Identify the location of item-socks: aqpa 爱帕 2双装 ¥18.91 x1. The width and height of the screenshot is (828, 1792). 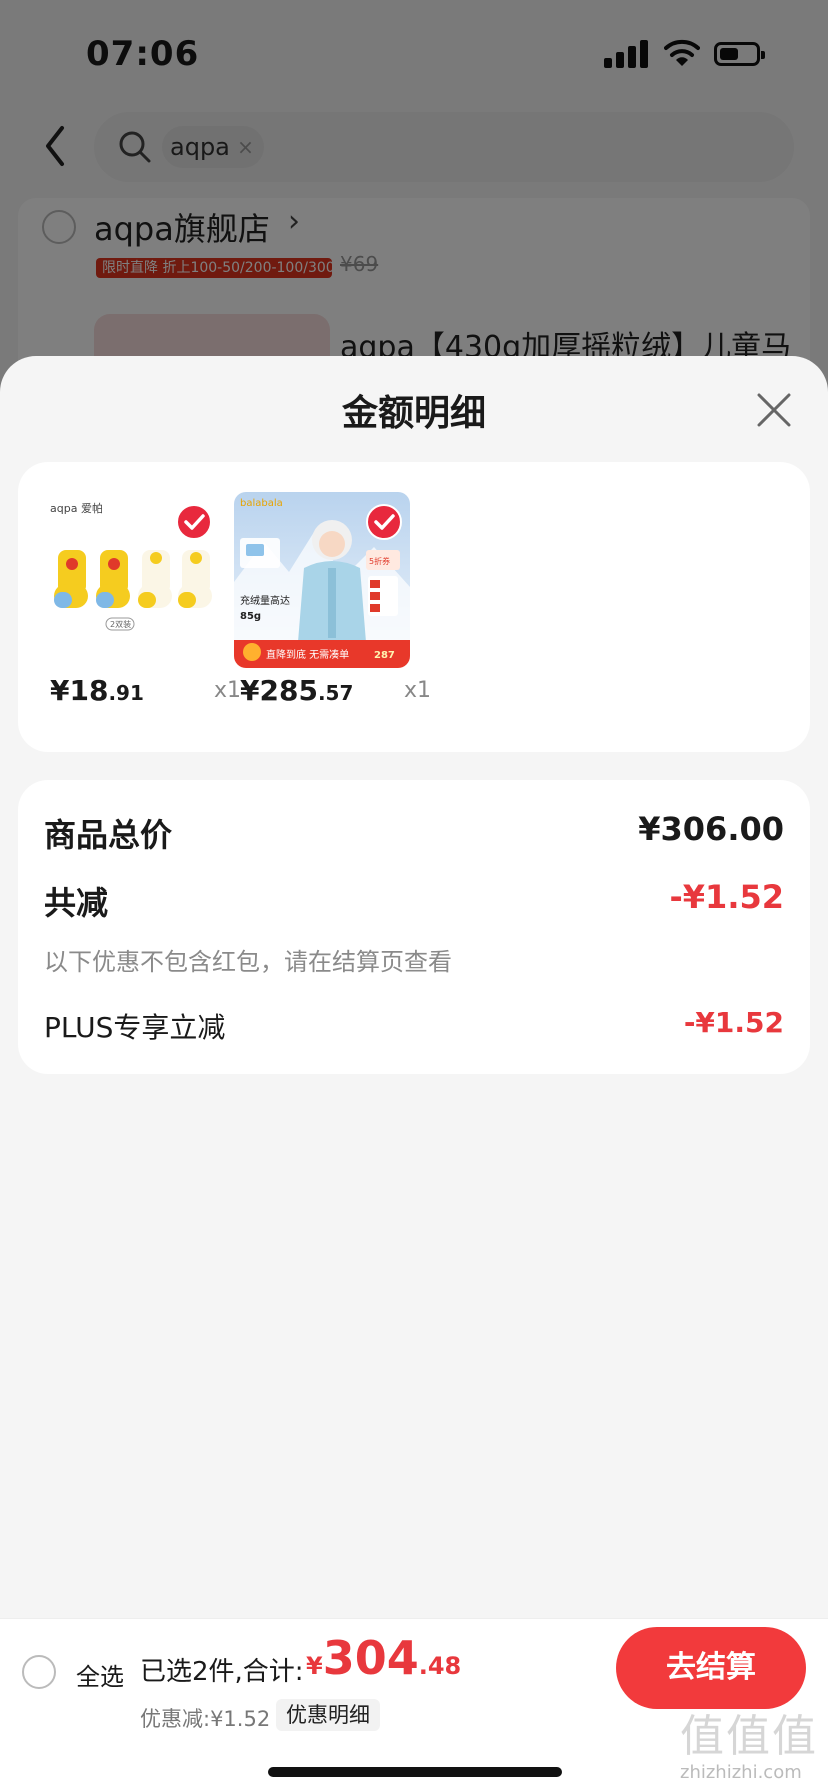
(142, 607).